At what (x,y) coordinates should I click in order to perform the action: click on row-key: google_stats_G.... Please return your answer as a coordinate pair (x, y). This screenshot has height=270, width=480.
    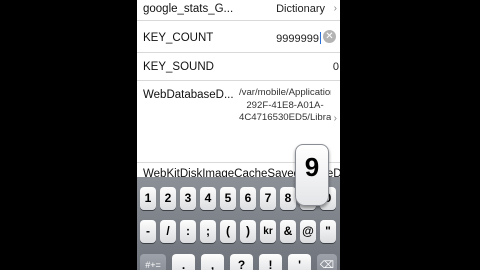
    Looking at the image, I should click on (188, 9).